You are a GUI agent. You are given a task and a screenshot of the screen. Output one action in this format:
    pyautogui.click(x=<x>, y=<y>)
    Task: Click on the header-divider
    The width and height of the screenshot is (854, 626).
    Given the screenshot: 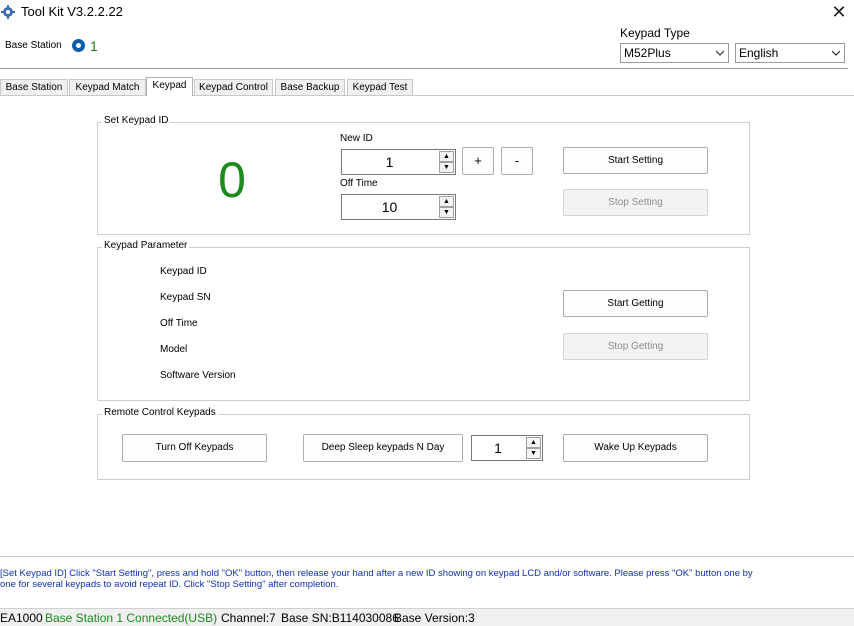 What is the action you would take?
    pyautogui.click(x=424, y=68)
    